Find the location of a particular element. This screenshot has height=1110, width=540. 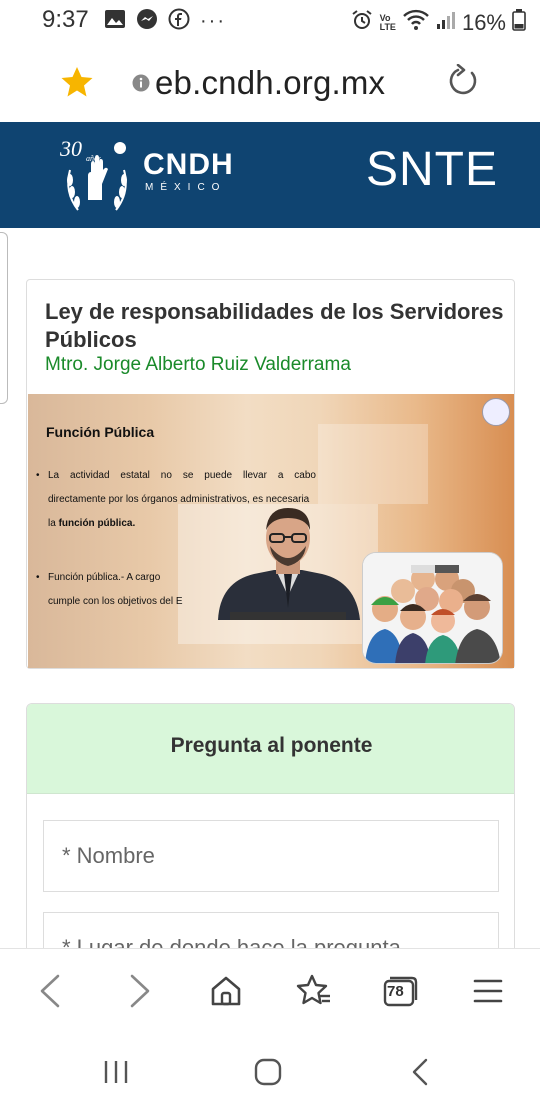

speaker-video-figure is located at coordinates (289, 564).